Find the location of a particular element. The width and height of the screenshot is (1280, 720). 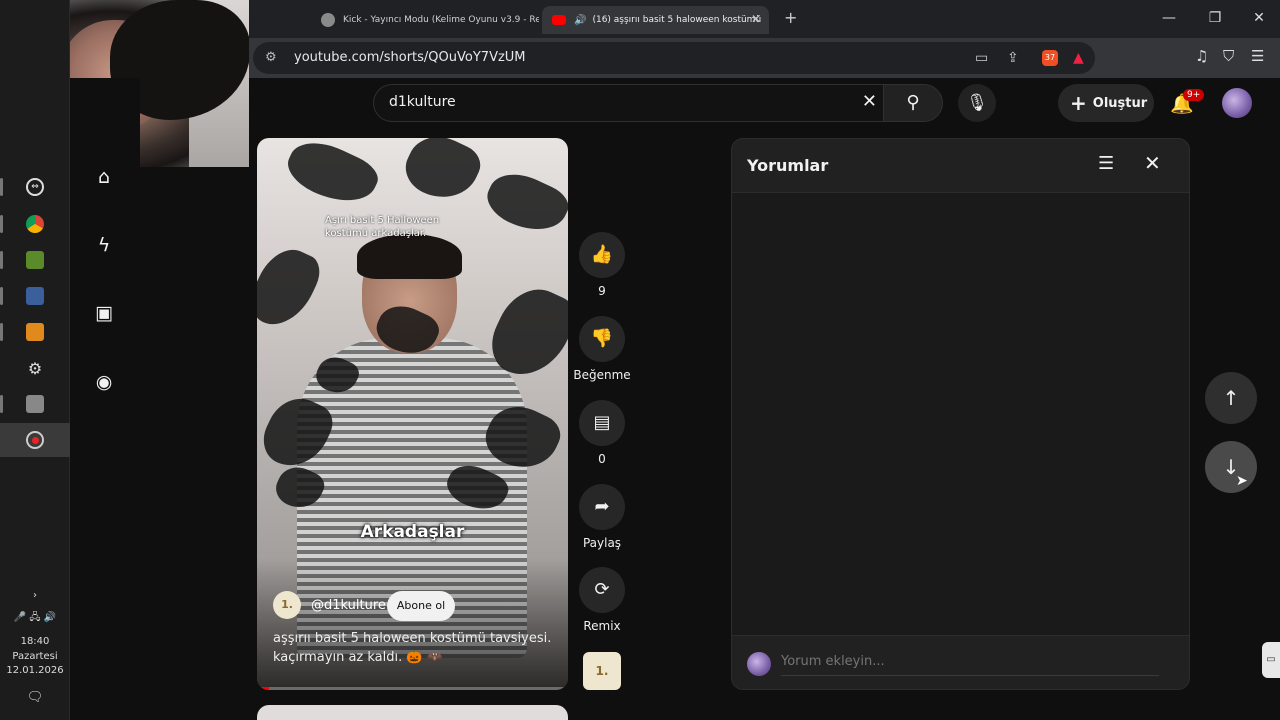

windows-taskbar: ⇔ ⚙ › 🎤 🖧 🔊 18:40 Pazartesi 12.01.2026 🗨 is located at coordinates (35, 360).